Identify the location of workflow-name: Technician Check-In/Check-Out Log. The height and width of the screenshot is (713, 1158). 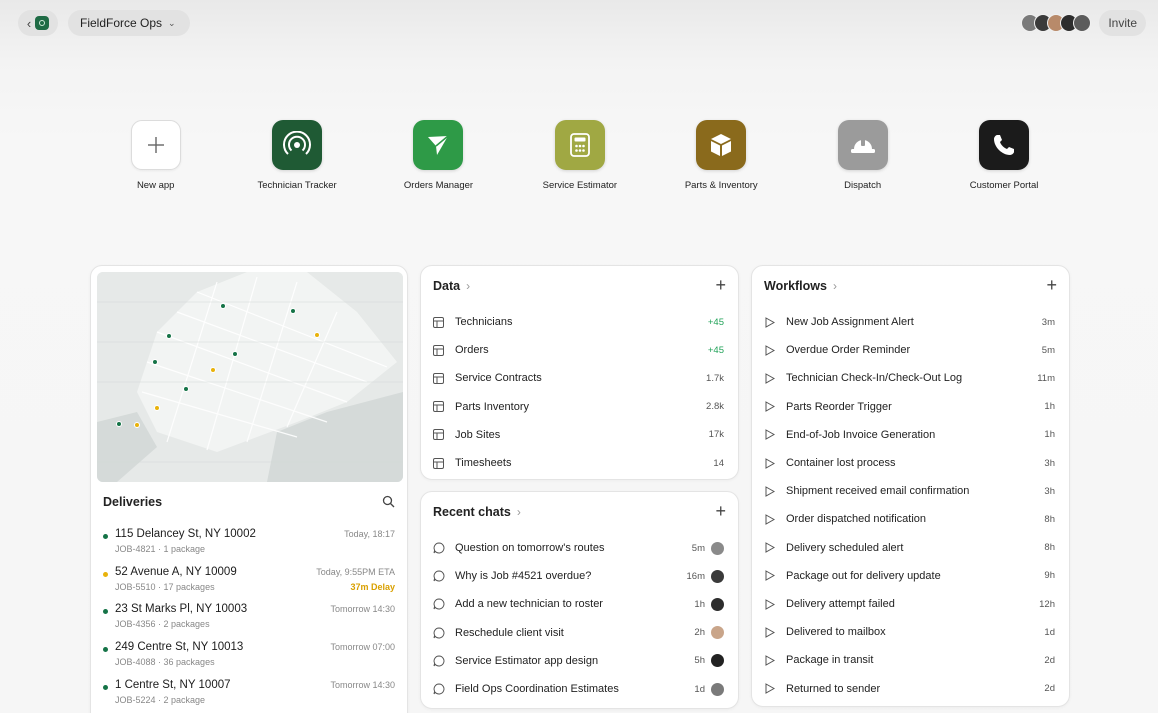
(874, 378).